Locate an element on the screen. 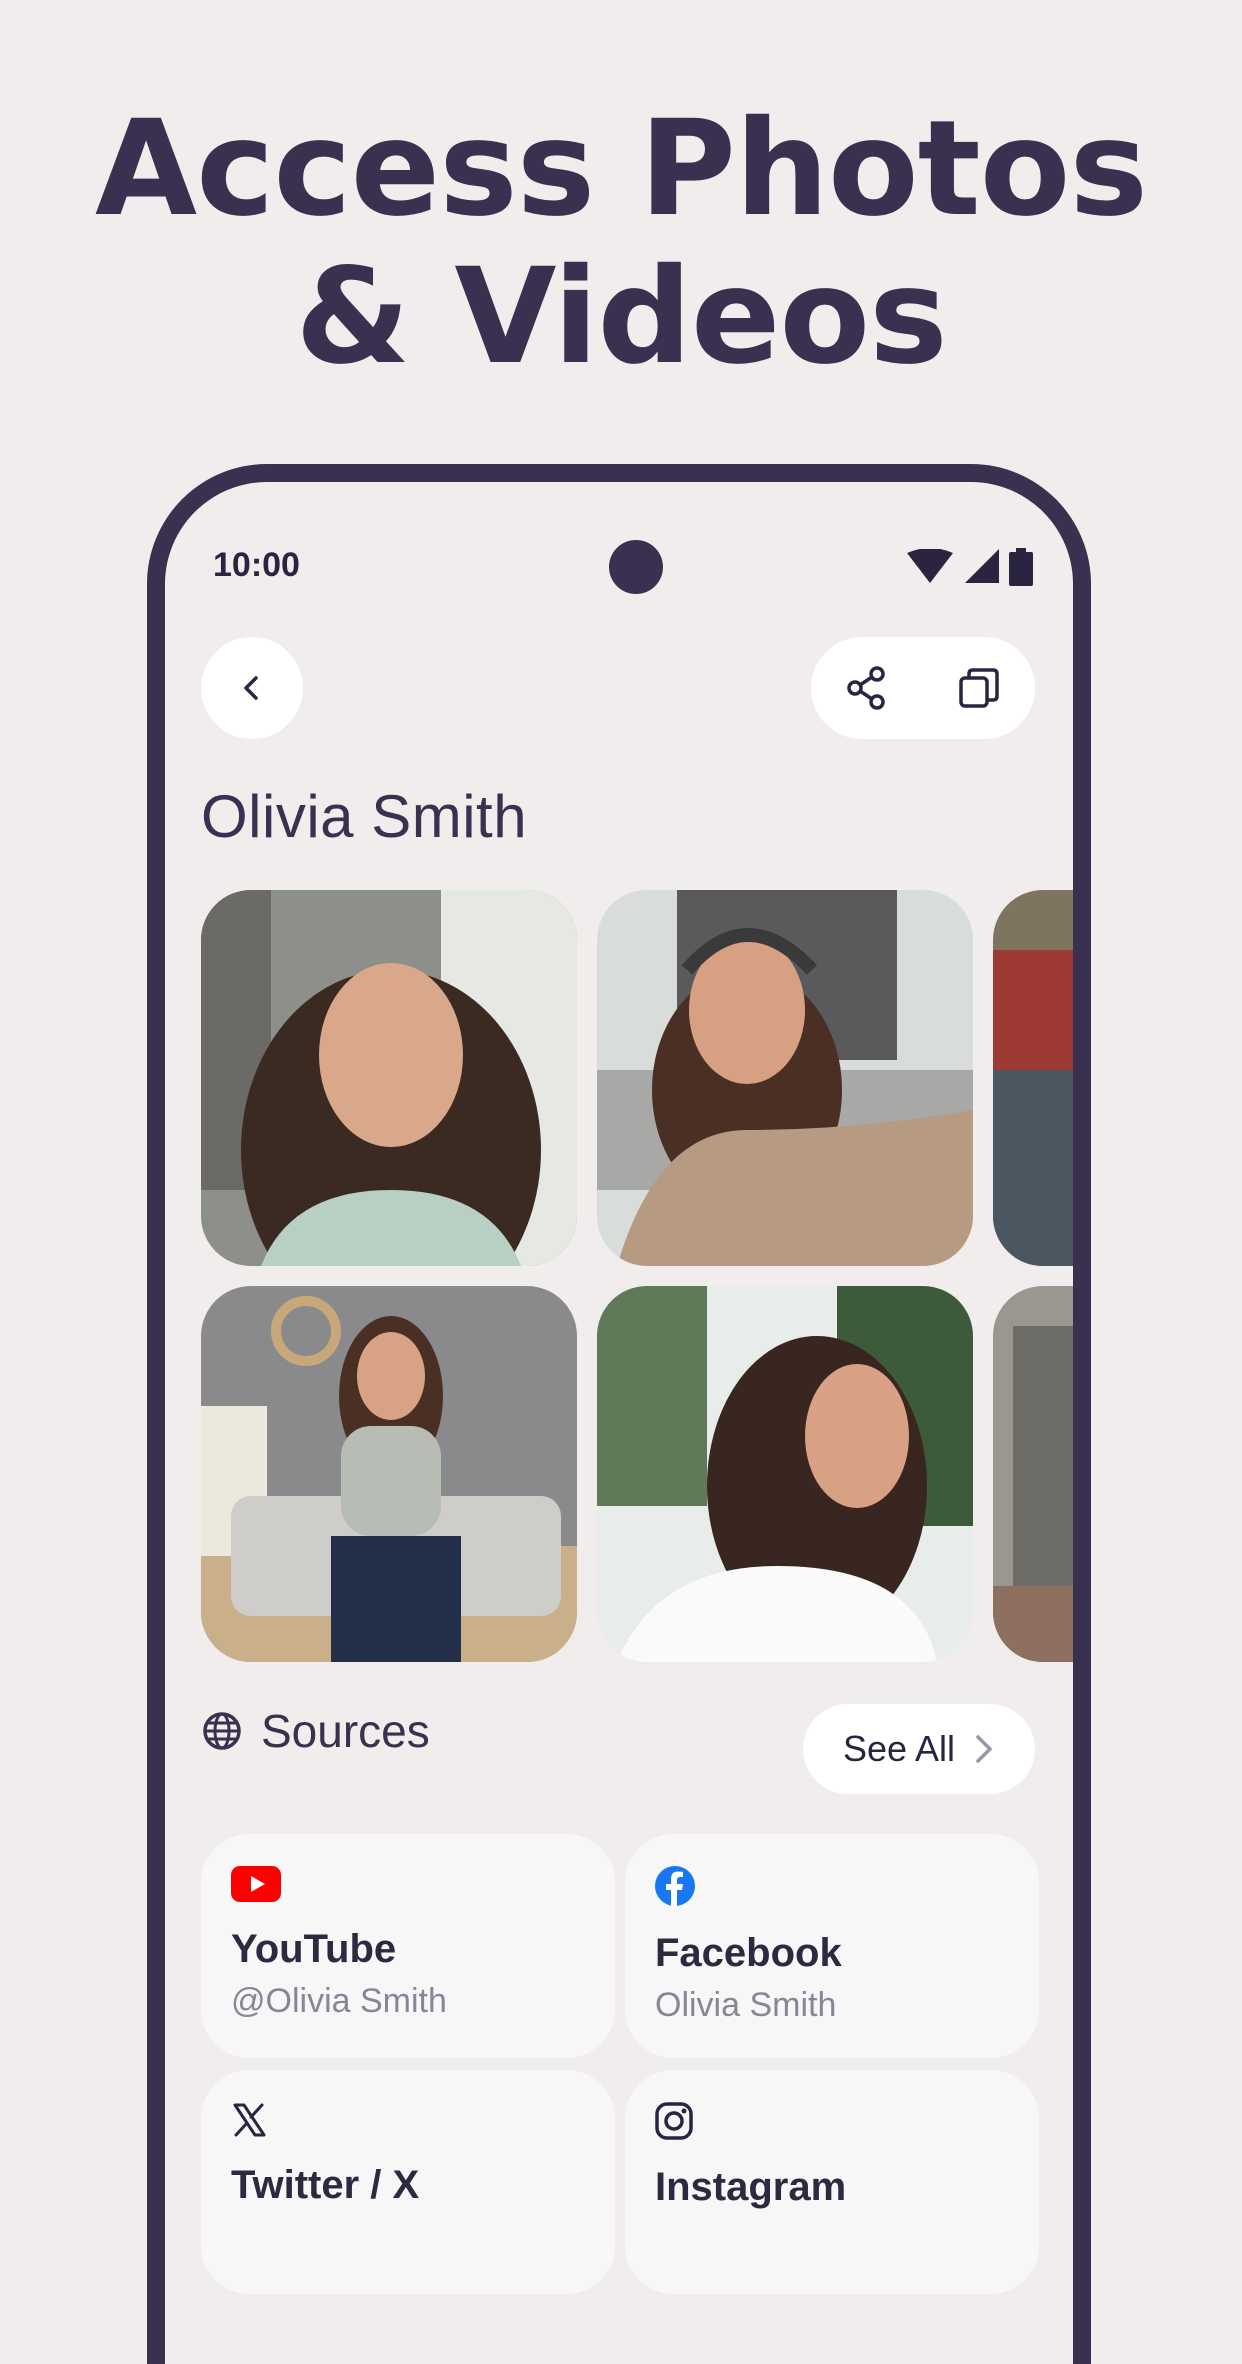  wifi-icon is located at coordinates (930, 566).